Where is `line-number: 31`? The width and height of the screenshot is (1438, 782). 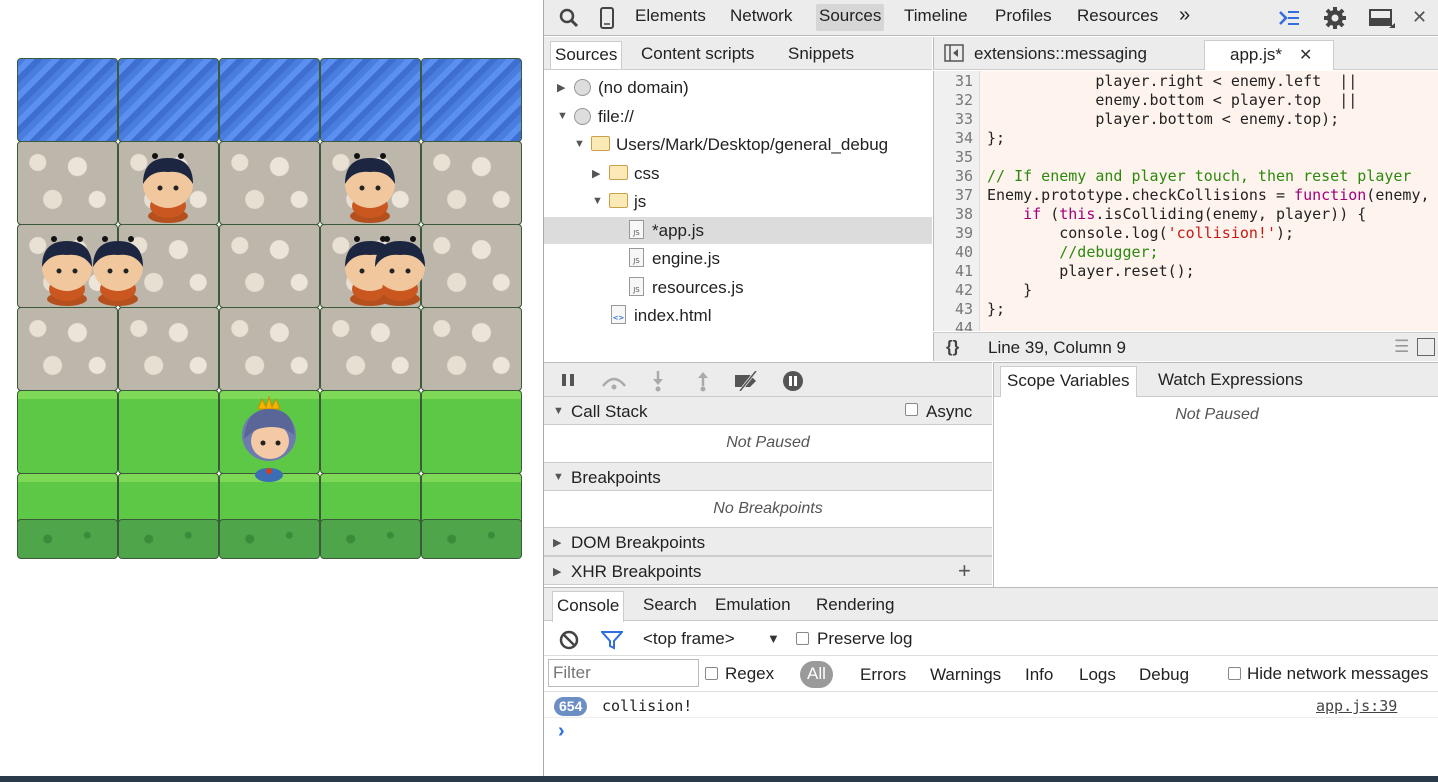
line-number: 31 is located at coordinates (964, 81).